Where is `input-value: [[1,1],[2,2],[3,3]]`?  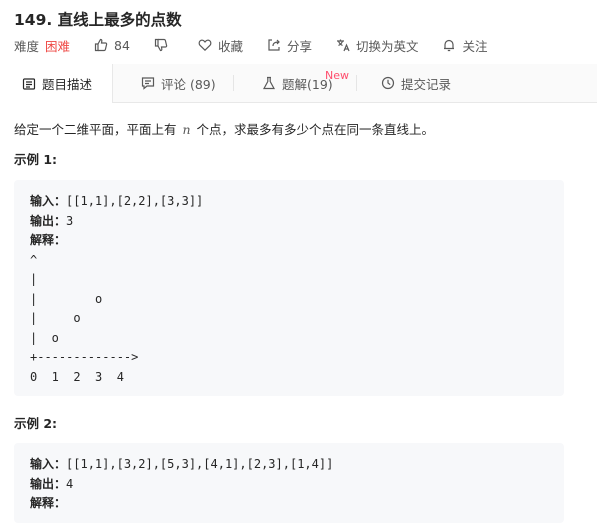
input-value: [[1,1],[2,2],[3,3]] is located at coordinates (135, 201).